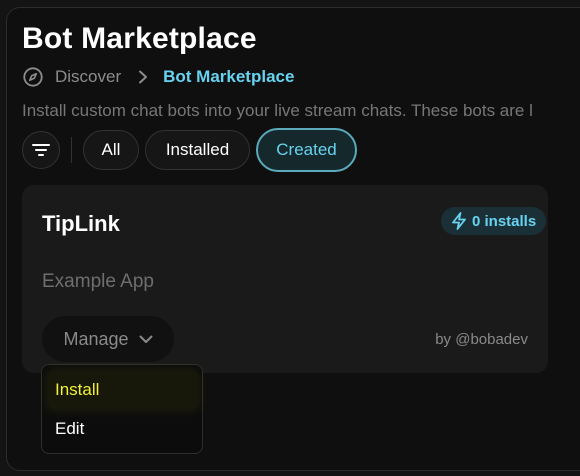 This screenshot has height=476, width=580. What do you see at coordinates (158, 77) in the screenshot?
I see `breadcrumb: Discover Bot Marketplace` at bounding box center [158, 77].